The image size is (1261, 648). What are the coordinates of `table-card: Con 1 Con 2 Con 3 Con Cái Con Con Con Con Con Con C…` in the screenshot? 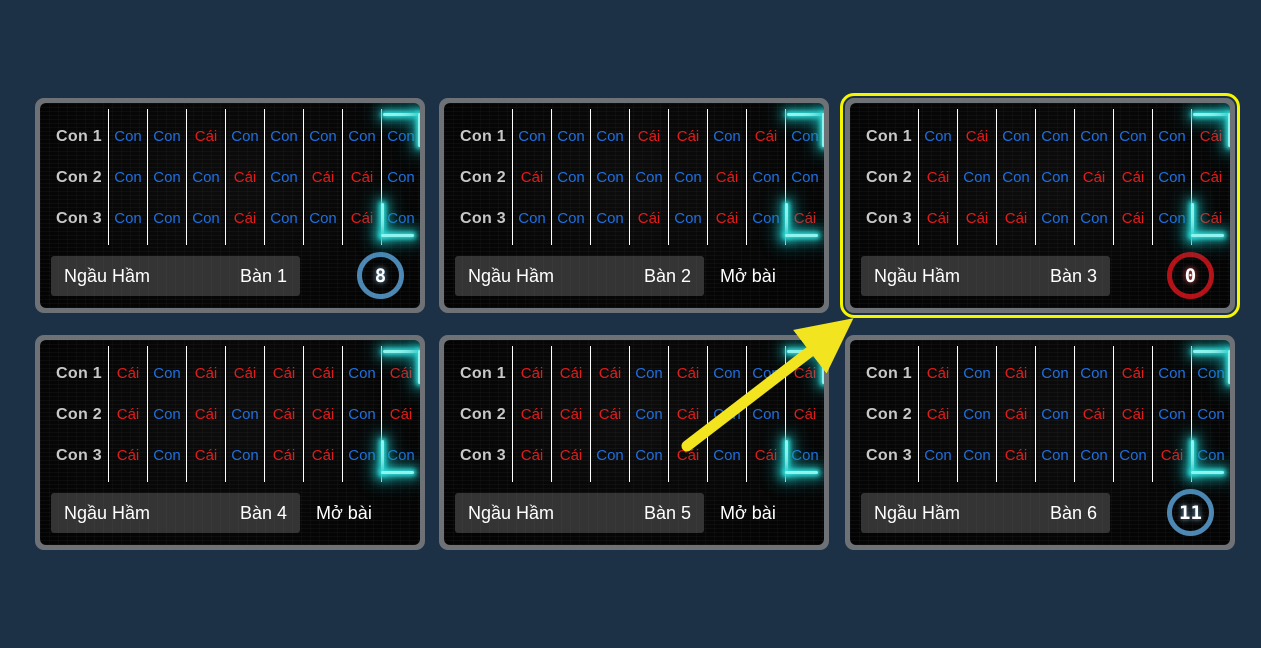 It's located at (634, 205).